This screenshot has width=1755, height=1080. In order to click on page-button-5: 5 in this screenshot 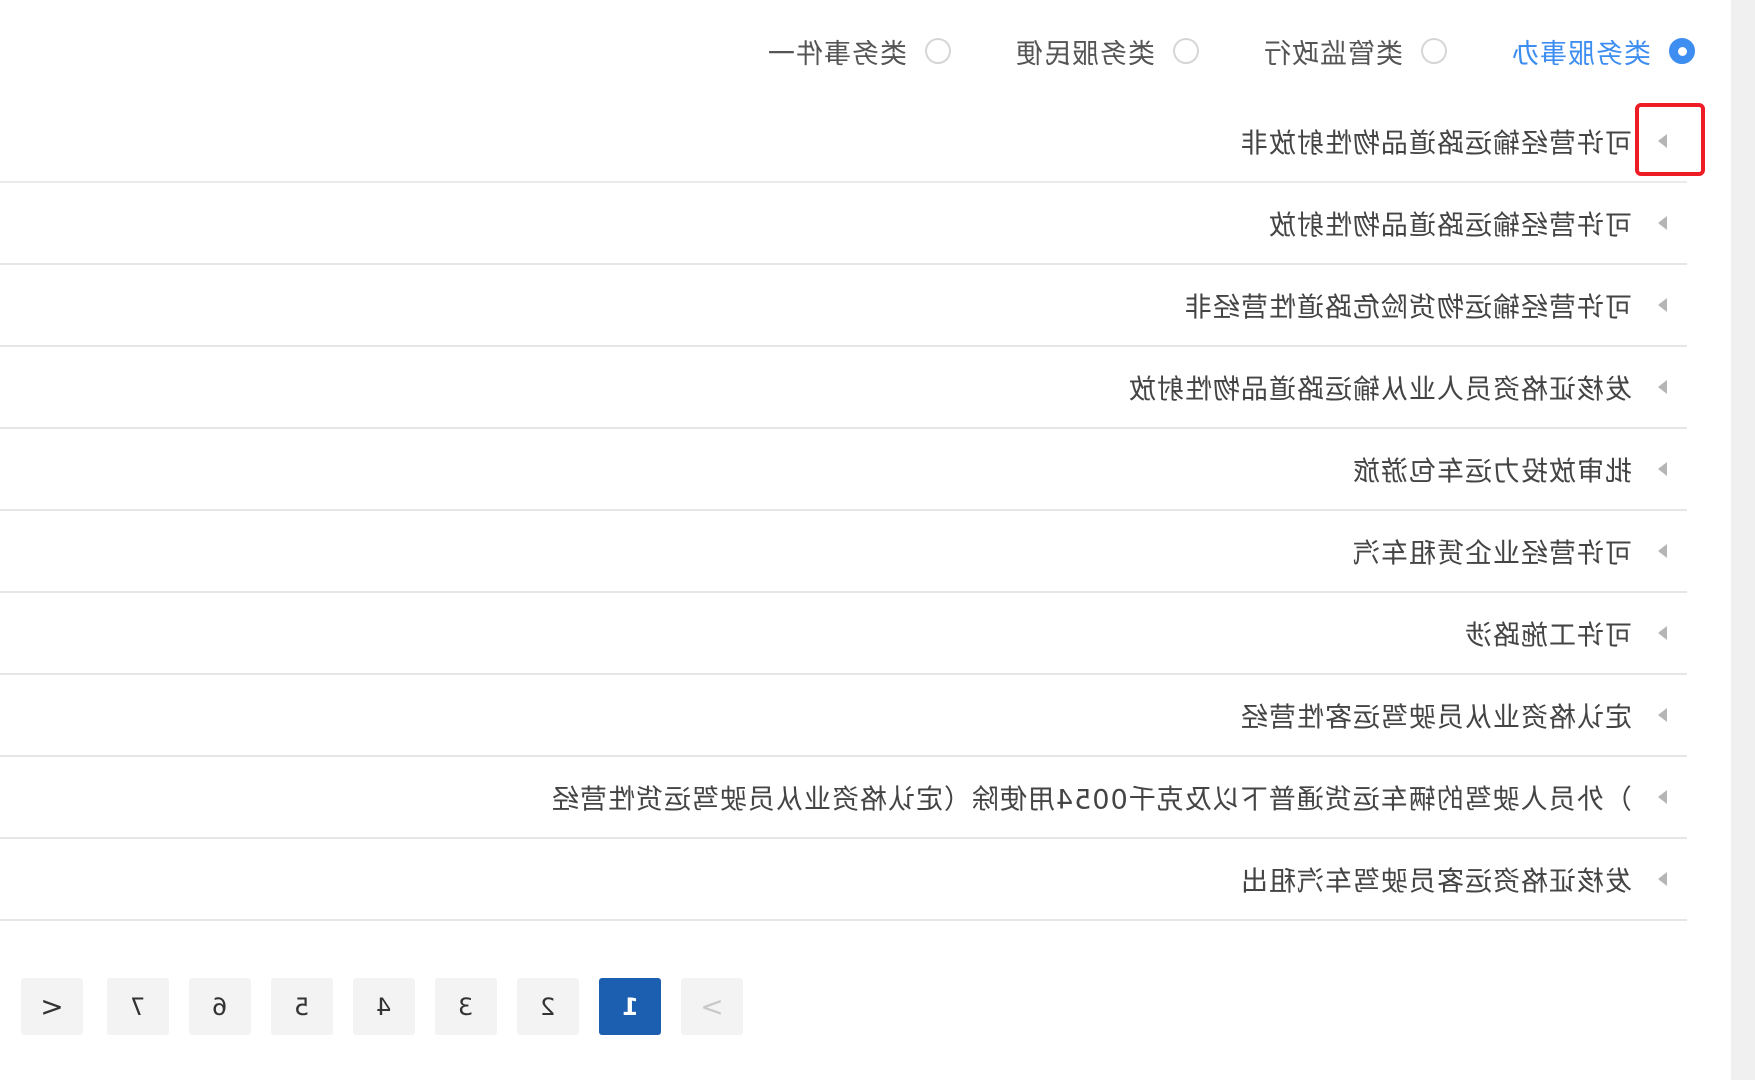, I will do `click(302, 1006)`.